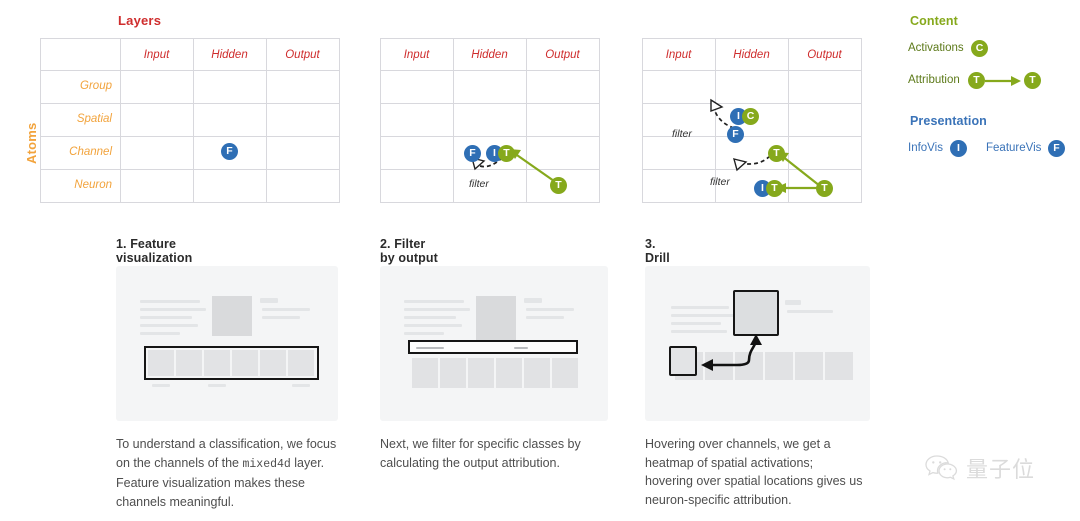 The image size is (1080, 521). What do you see at coordinates (493, 347) in the screenshot?
I see `panel-2-filter-bar` at bounding box center [493, 347].